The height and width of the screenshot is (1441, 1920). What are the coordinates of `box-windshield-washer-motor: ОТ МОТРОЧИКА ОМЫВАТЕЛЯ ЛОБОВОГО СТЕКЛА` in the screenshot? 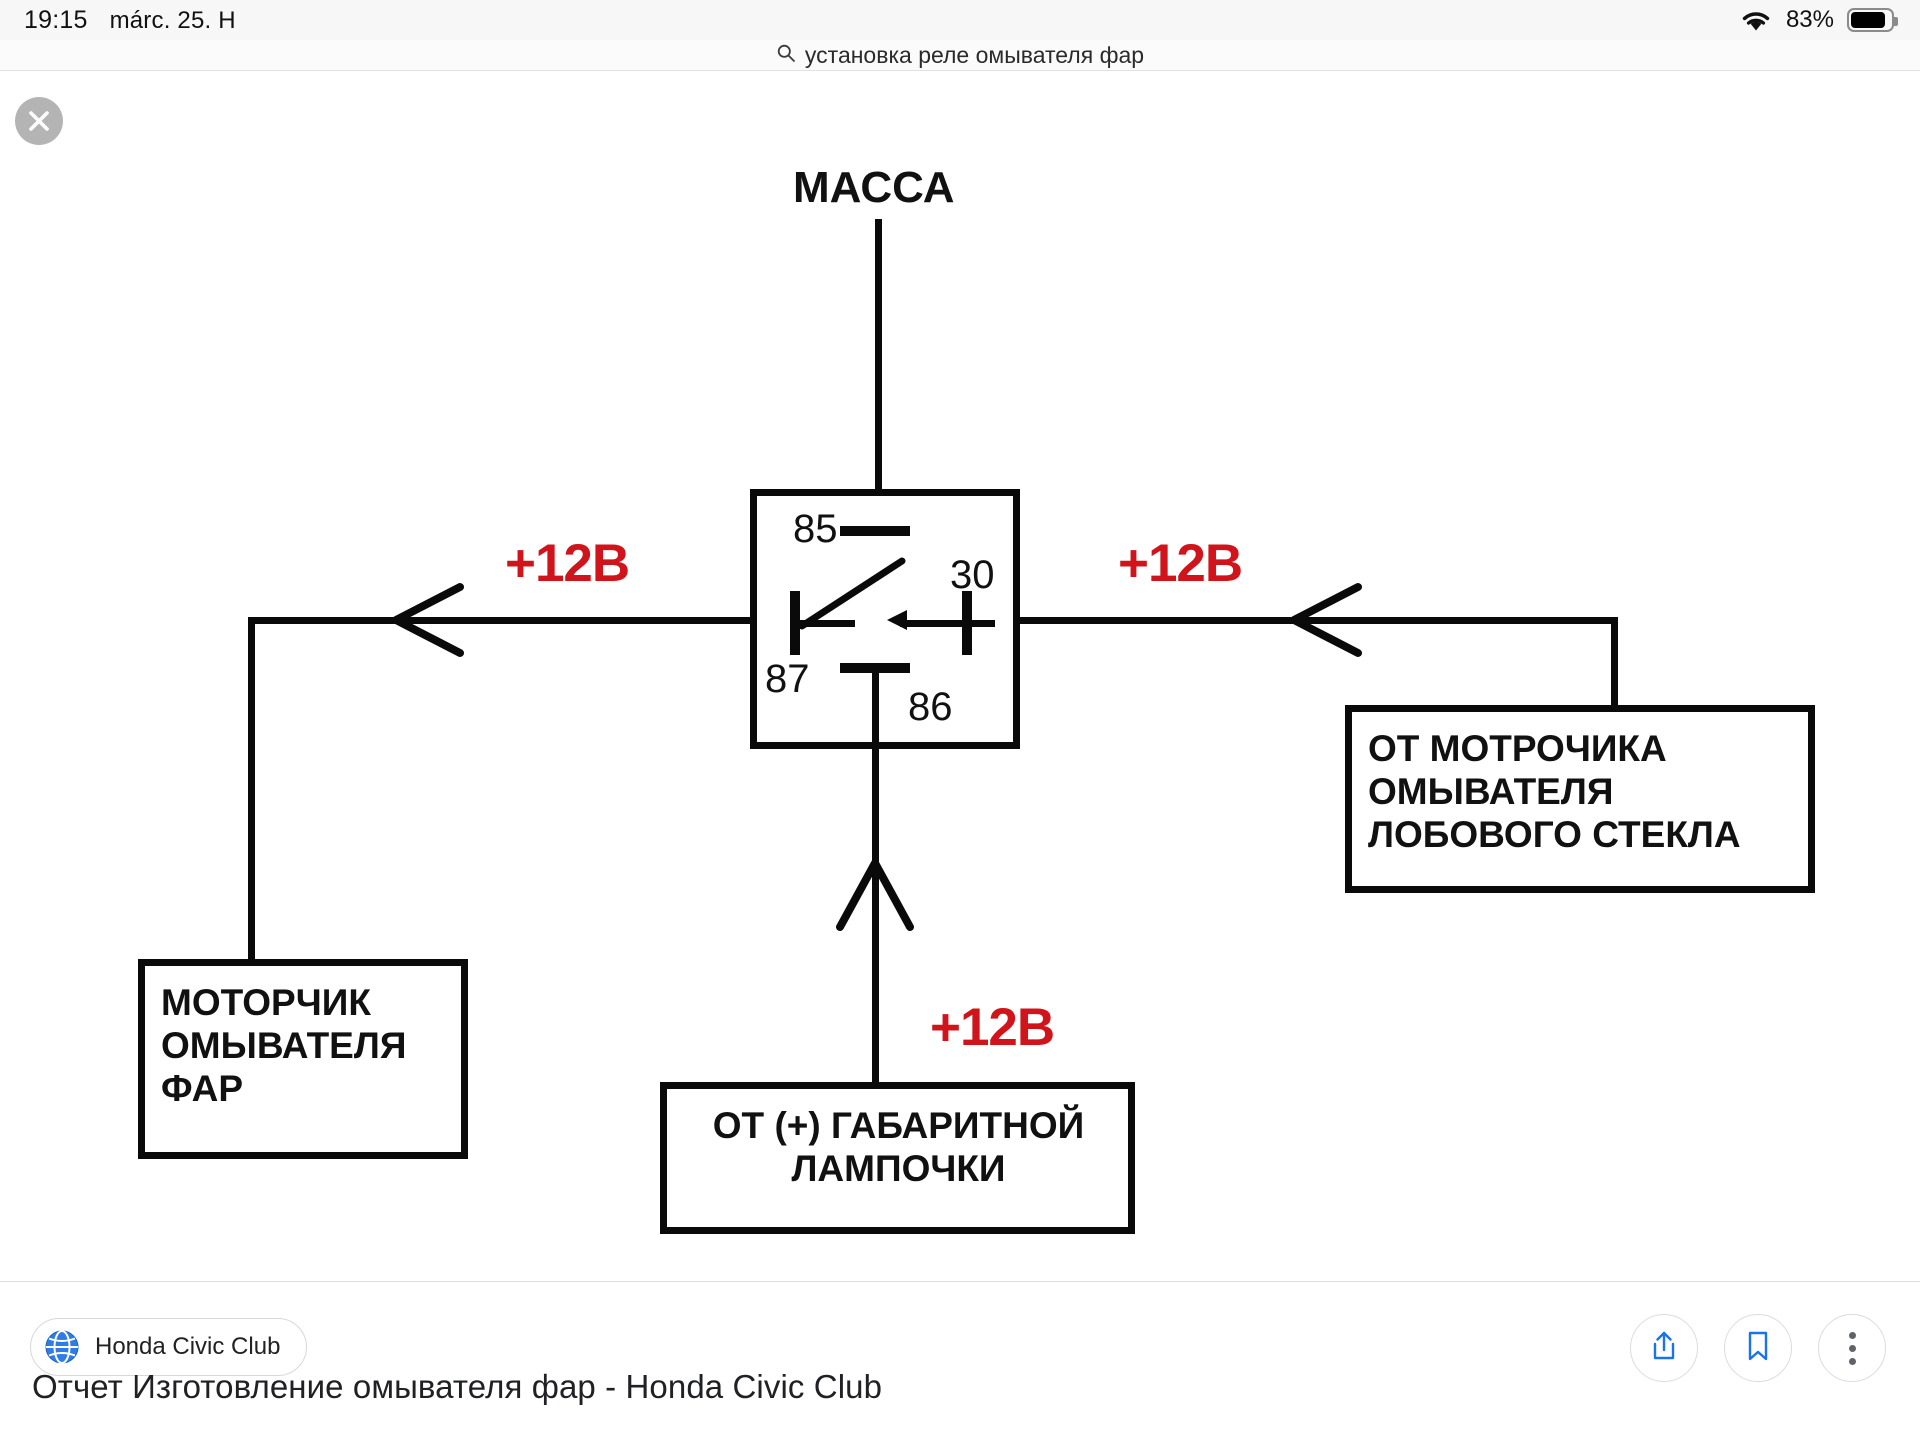 It's located at (1580, 799).